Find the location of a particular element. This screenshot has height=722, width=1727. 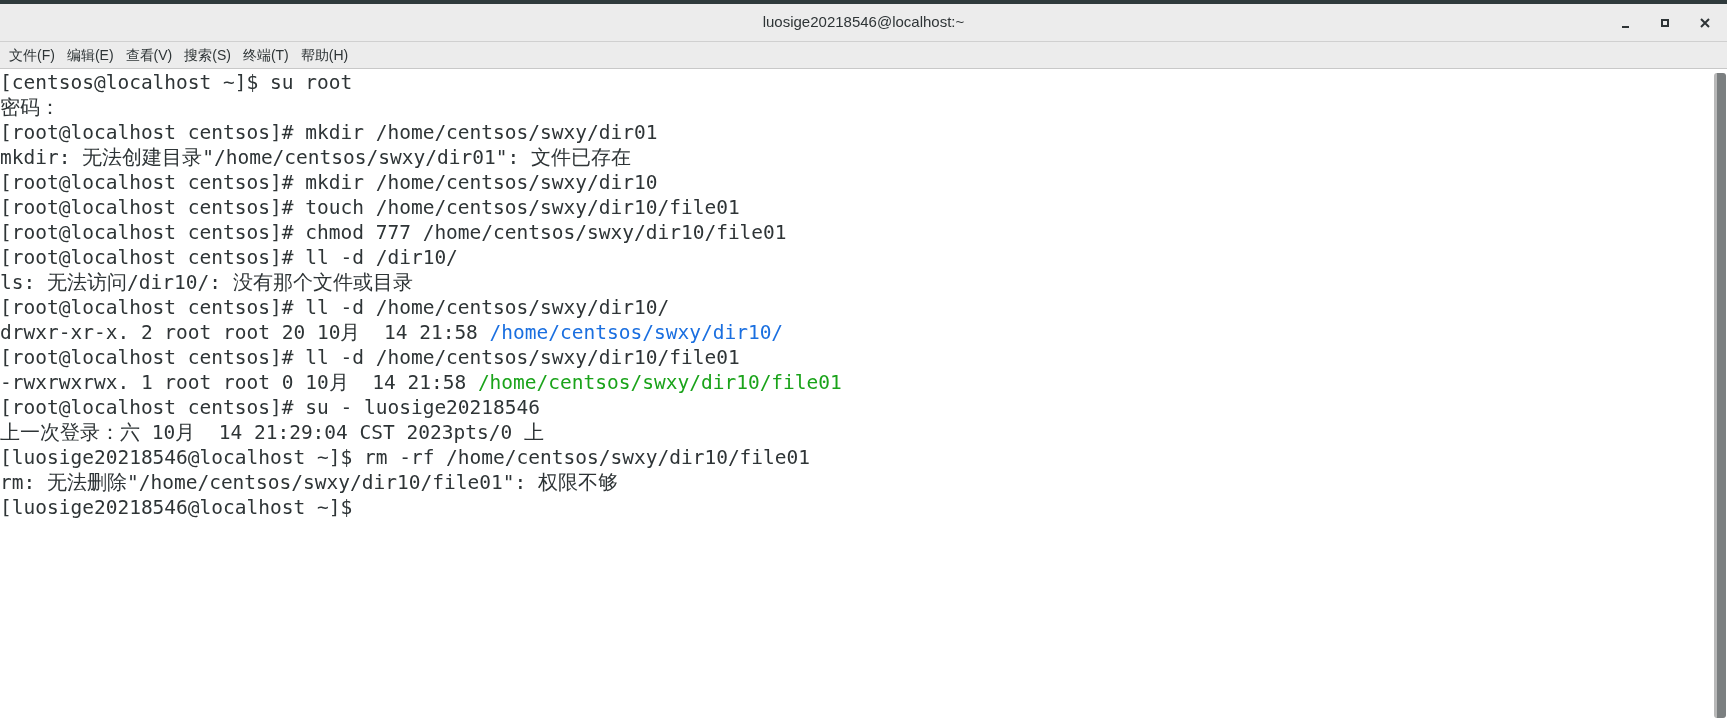

scrollbar is located at coordinates (1720, 395).